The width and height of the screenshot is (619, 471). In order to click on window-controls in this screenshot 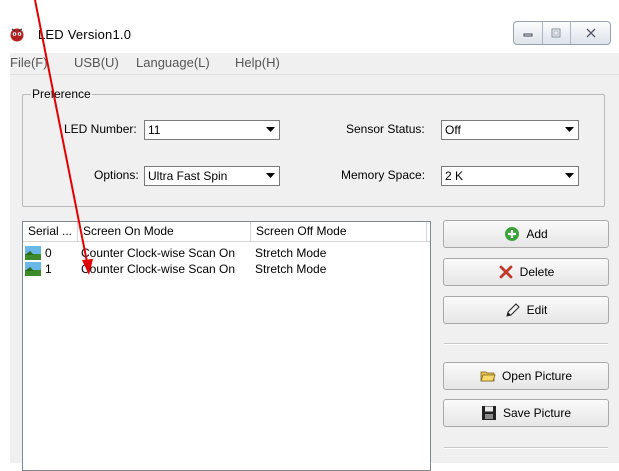, I will do `click(562, 33)`.